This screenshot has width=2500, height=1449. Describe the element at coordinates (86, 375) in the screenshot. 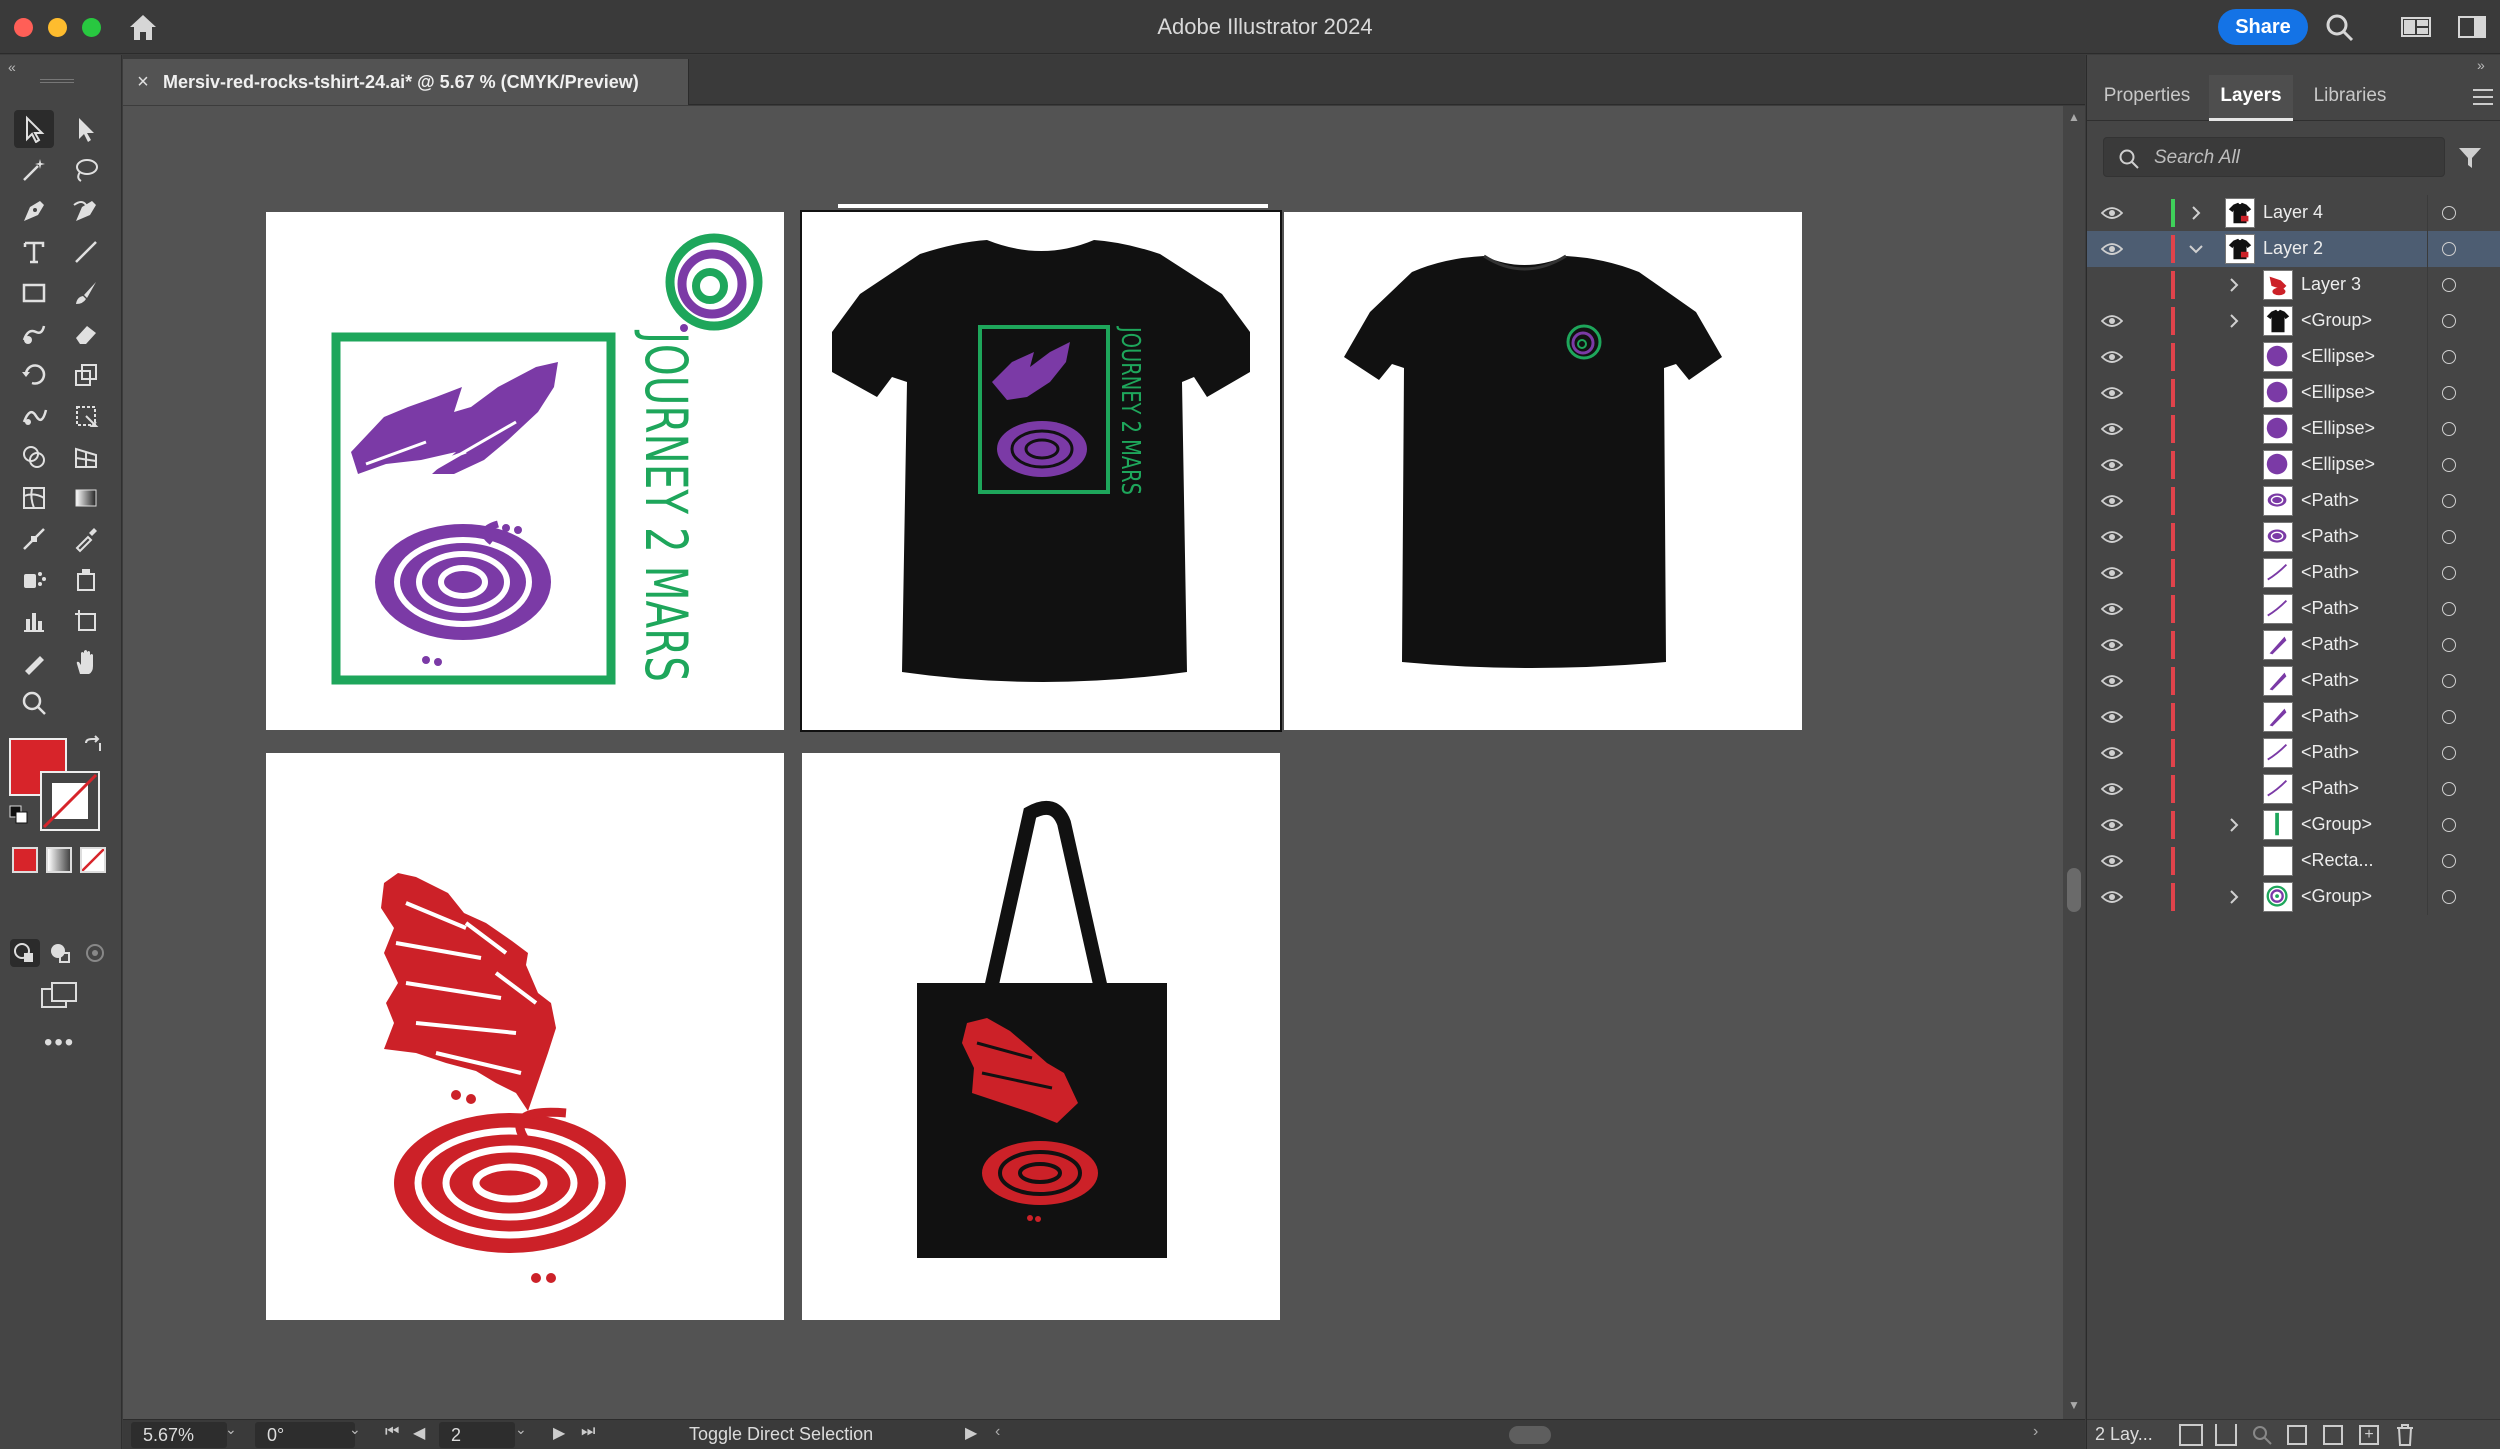

I see `scale-tool-icon` at that location.